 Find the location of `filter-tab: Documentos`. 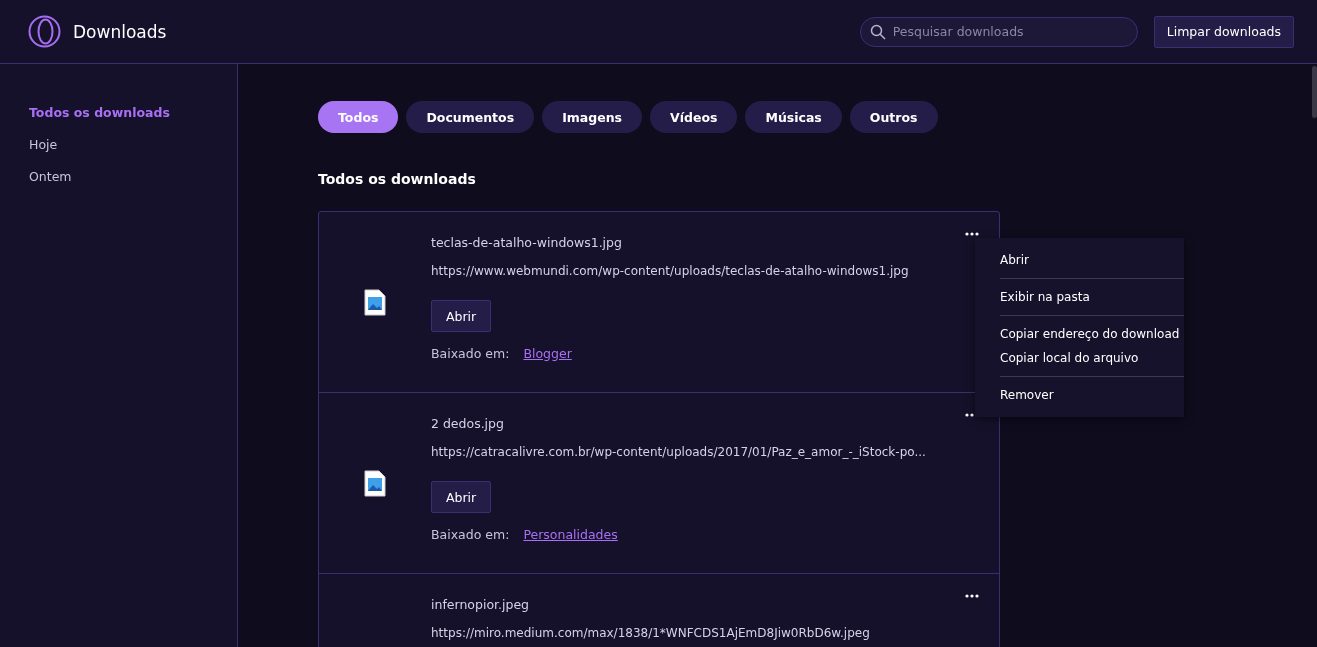

filter-tab: Documentos is located at coordinates (470, 117).